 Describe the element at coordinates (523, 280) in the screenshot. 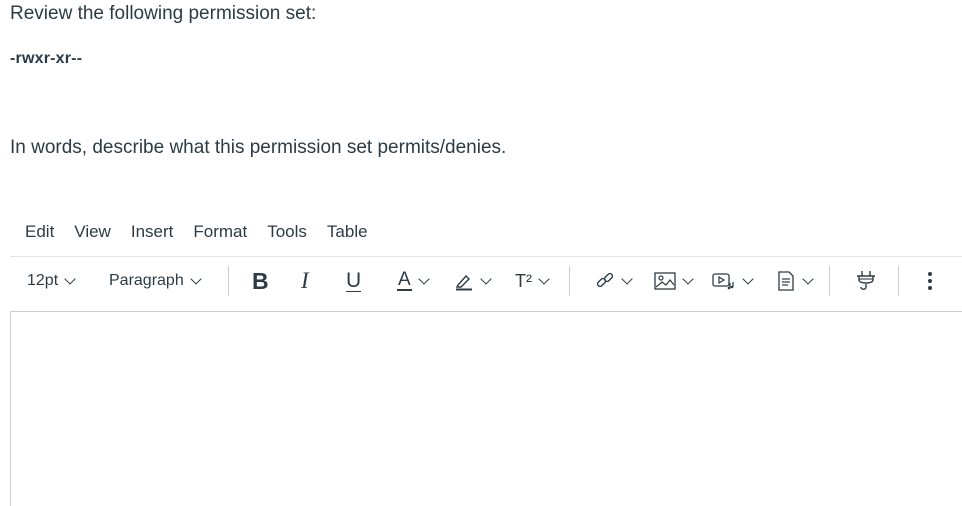

I see `superscript-icon: T²` at that location.